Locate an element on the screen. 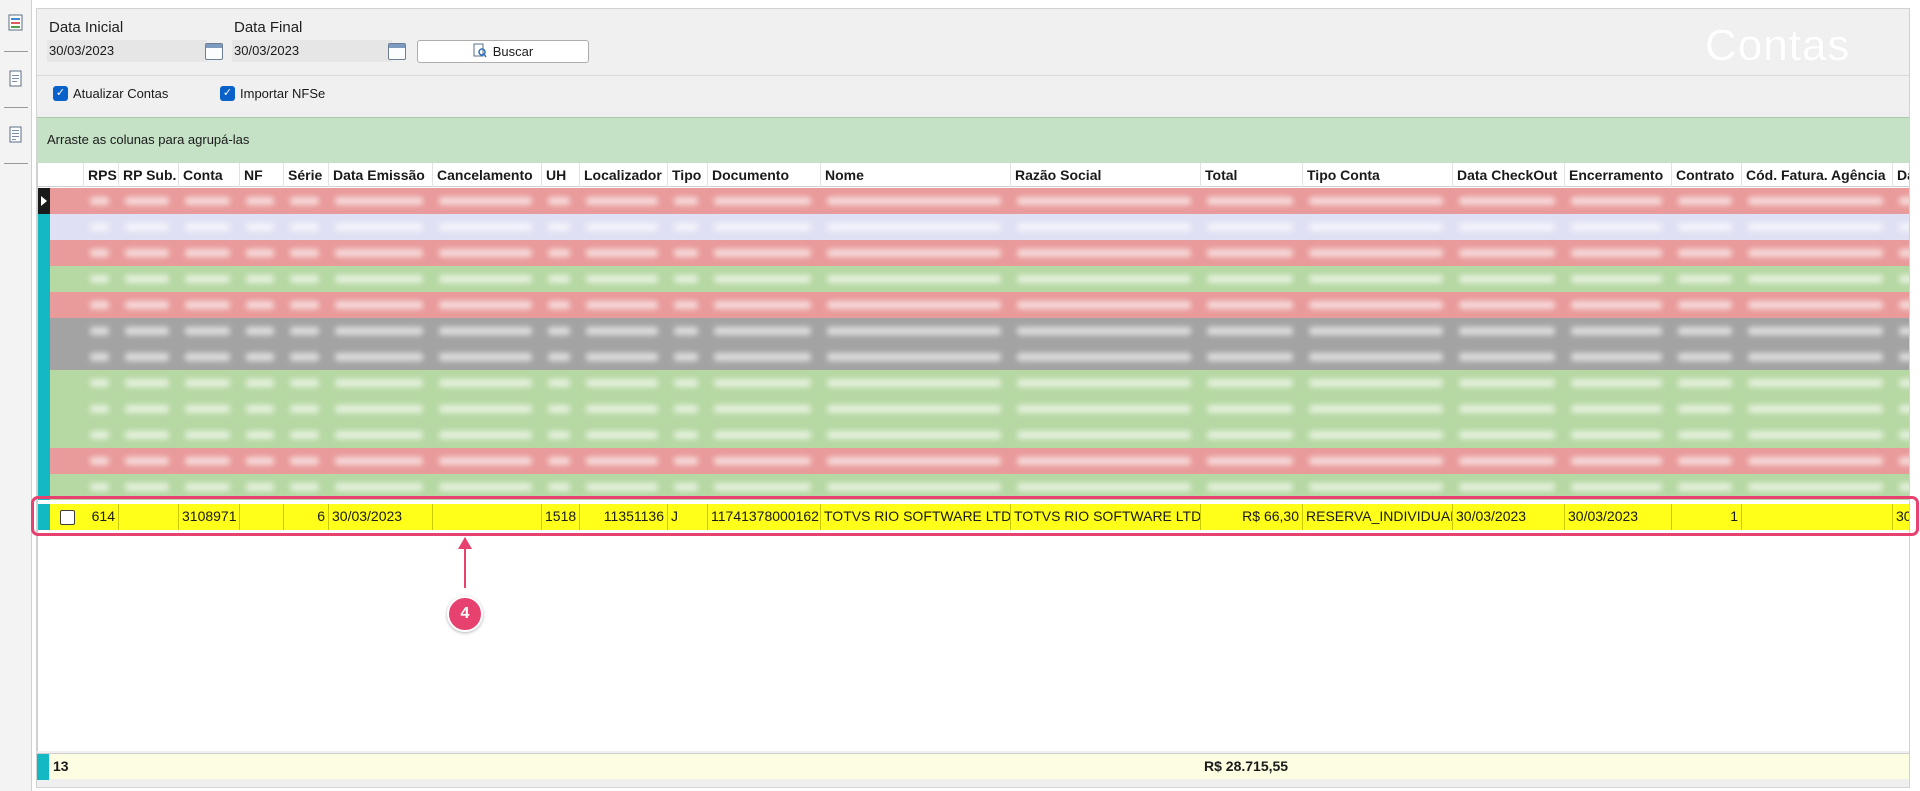 The width and height of the screenshot is (1920, 791). header-serie: Série is located at coordinates (306, 175).